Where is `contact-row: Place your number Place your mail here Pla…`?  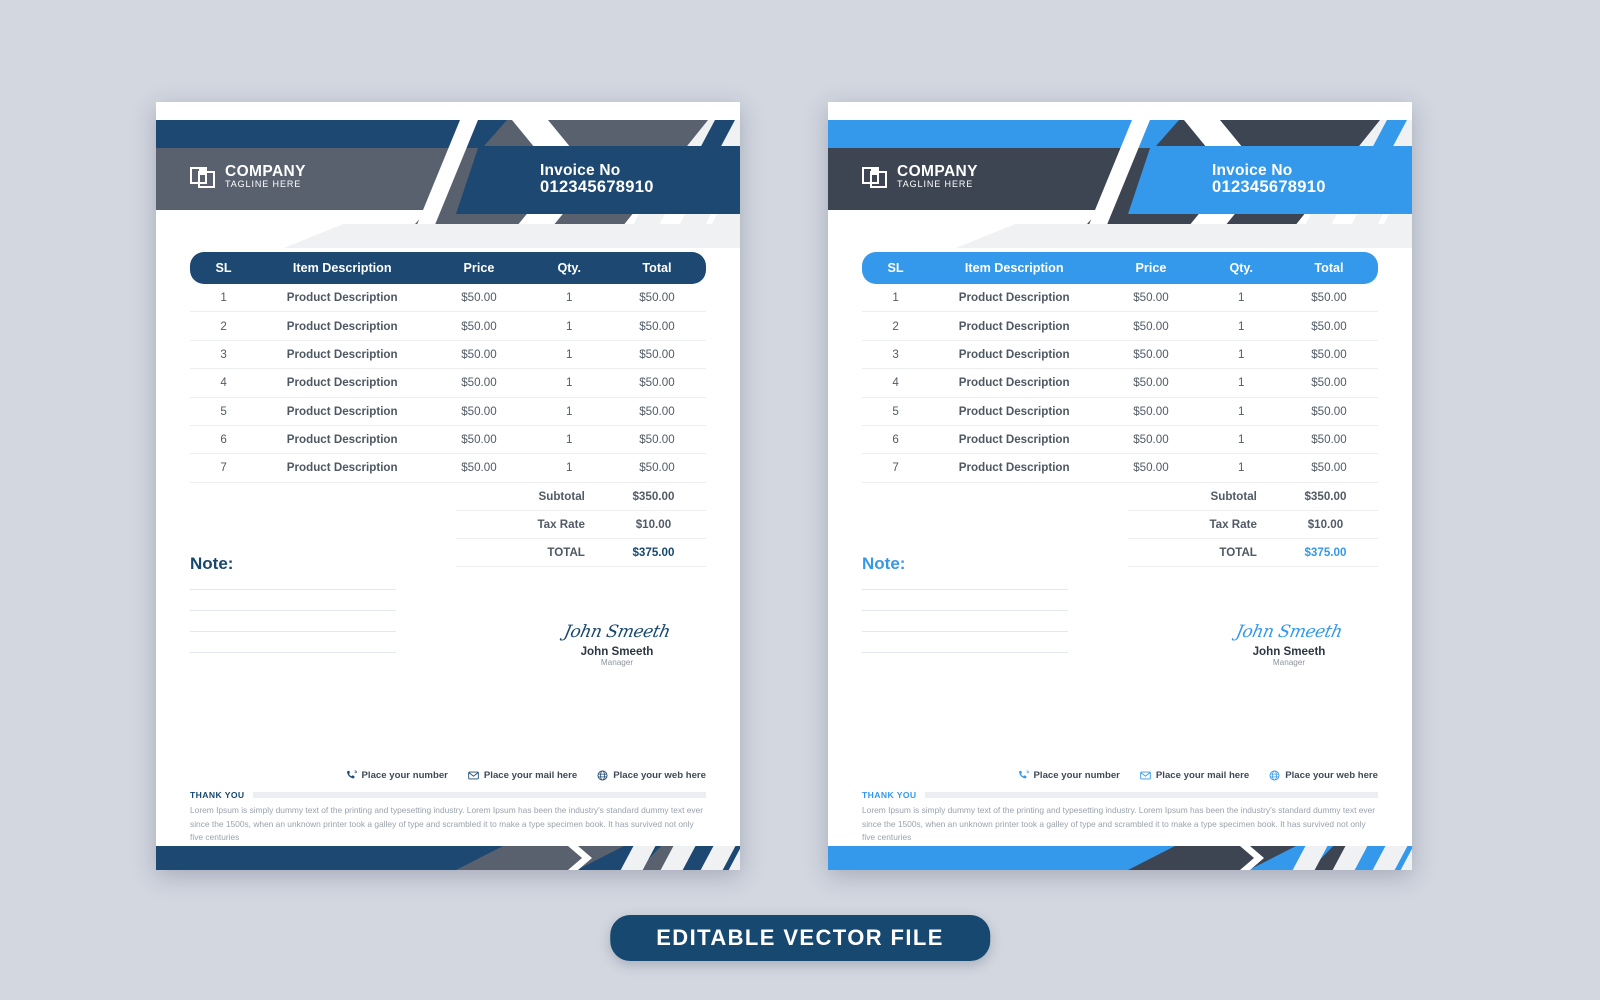
contact-row: Place your number Place your mail here Pla… is located at coordinates (448, 775).